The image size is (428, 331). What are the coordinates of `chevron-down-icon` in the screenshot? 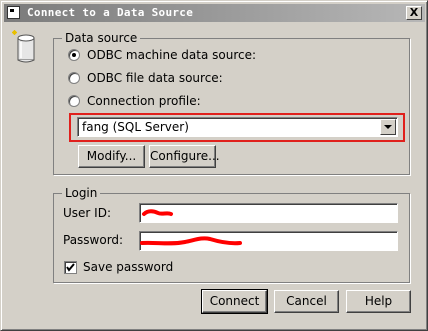 It's located at (388, 127).